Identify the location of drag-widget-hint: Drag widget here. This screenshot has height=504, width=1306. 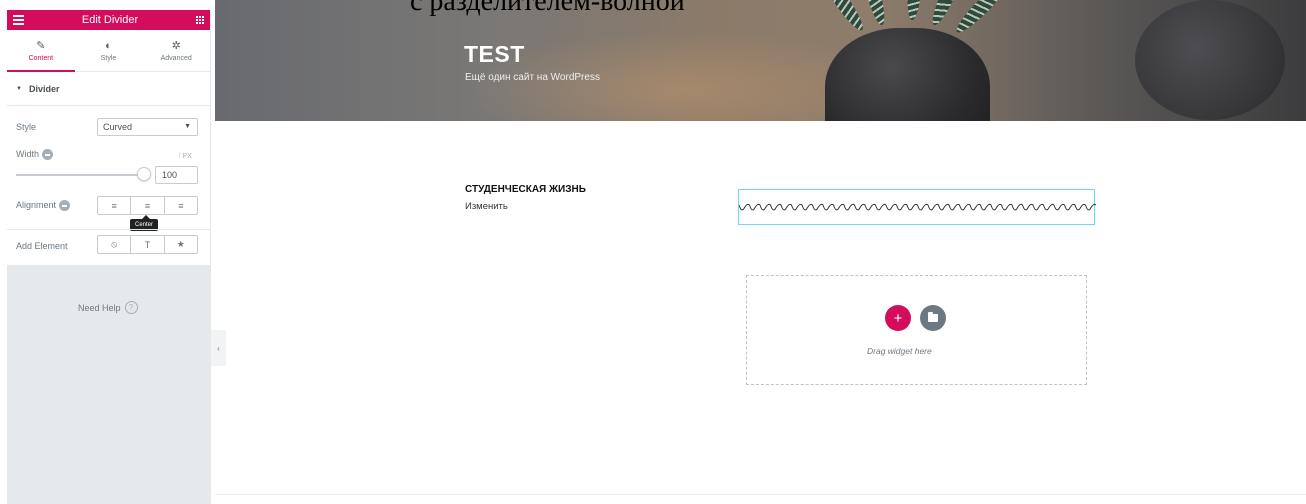
(899, 351).